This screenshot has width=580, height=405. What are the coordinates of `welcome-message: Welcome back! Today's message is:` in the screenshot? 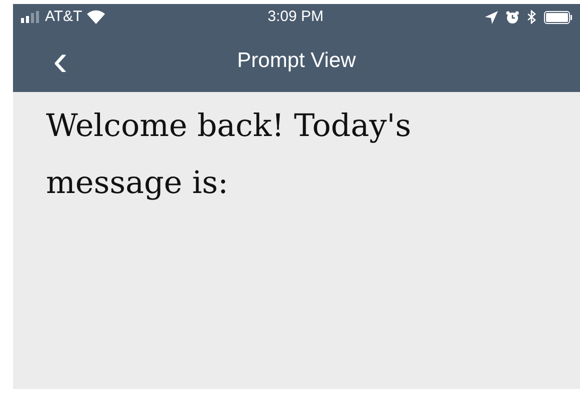 It's located at (228, 155).